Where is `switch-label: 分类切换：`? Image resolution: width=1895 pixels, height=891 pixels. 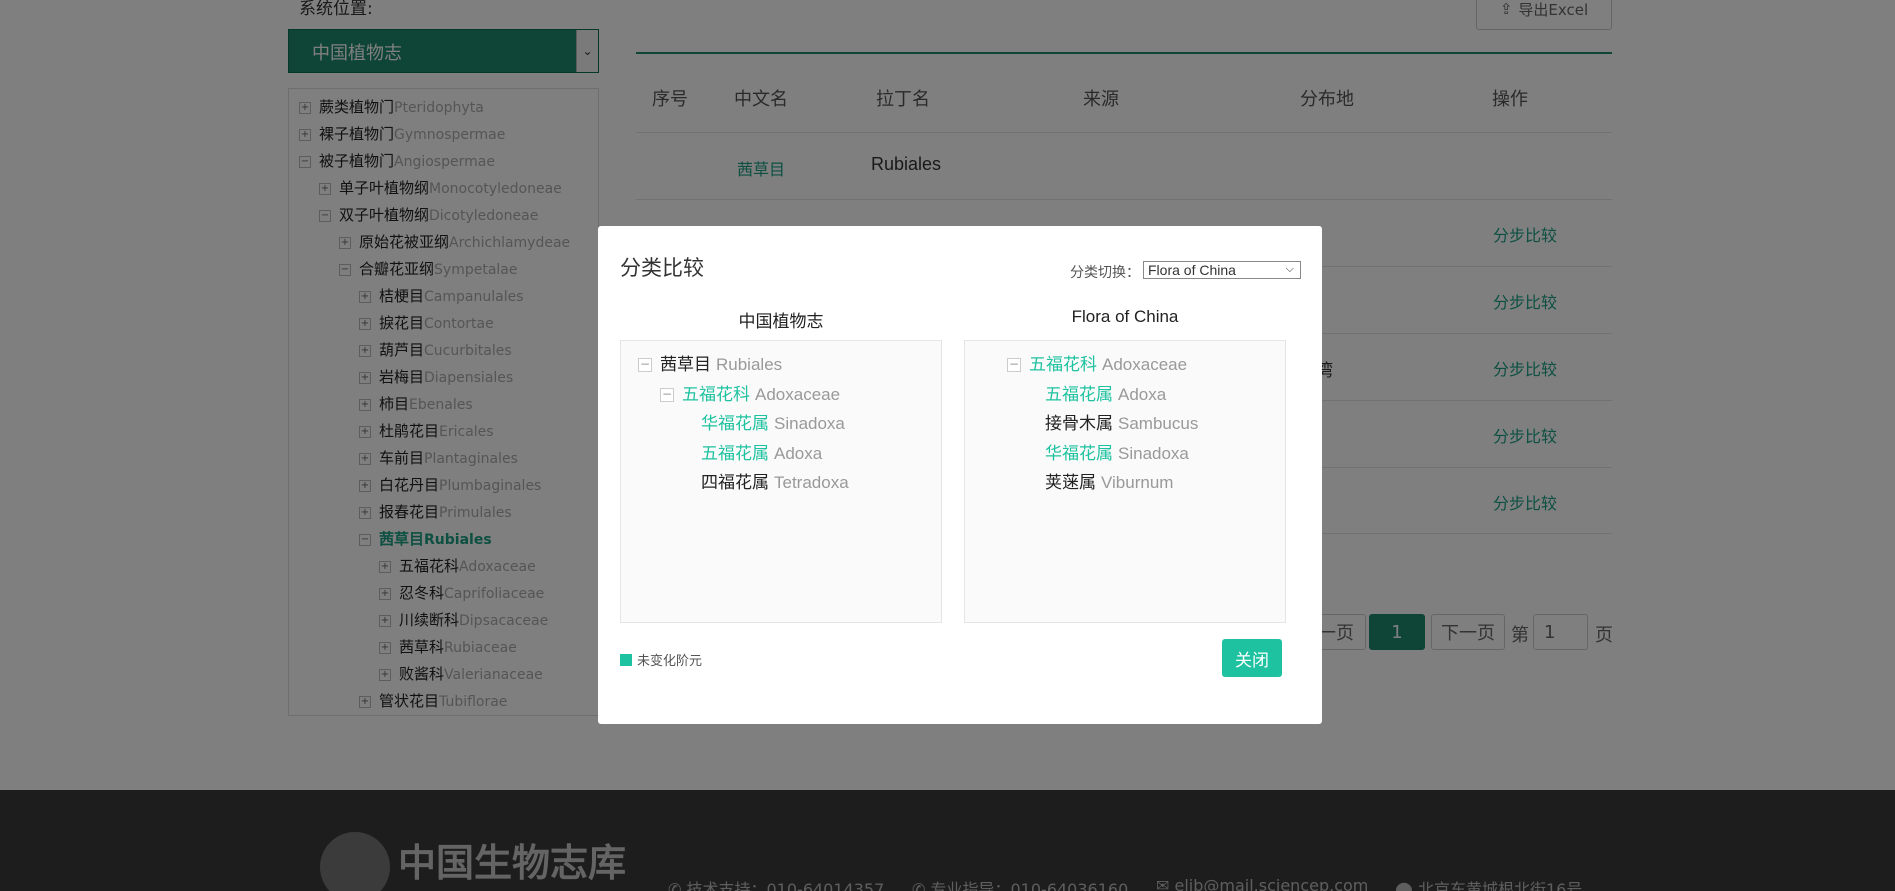 switch-label: 分类切换： is located at coordinates (1105, 273).